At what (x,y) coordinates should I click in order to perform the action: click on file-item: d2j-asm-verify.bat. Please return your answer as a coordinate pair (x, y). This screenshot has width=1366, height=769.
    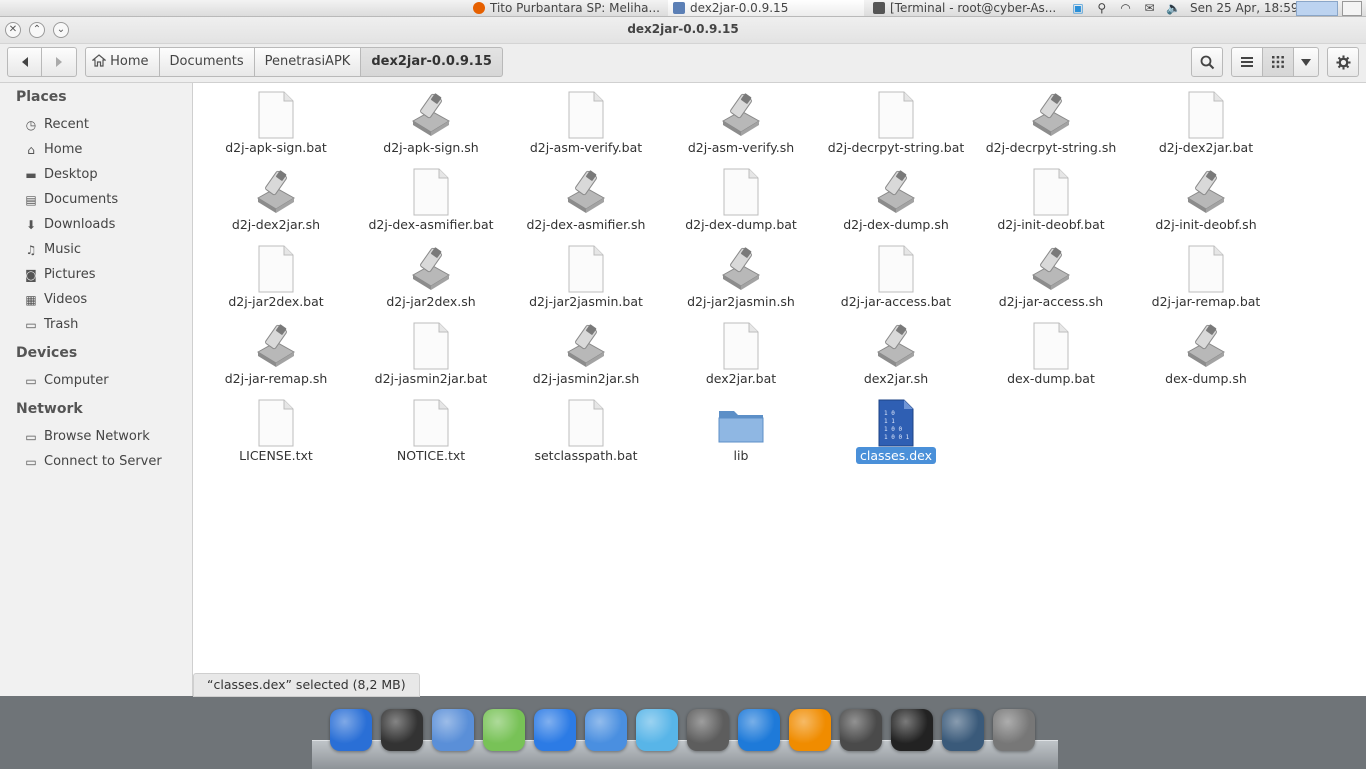
    Looking at the image, I should click on (586, 119).